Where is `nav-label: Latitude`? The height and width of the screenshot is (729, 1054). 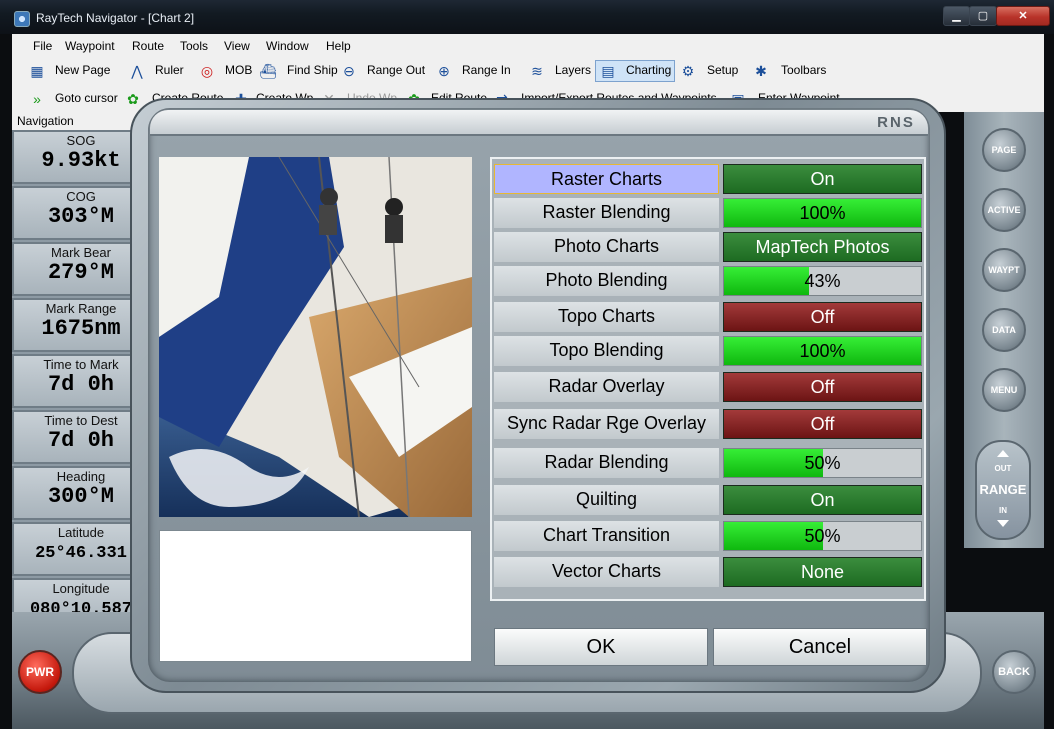 nav-label: Latitude is located at coordinates (81, 532).